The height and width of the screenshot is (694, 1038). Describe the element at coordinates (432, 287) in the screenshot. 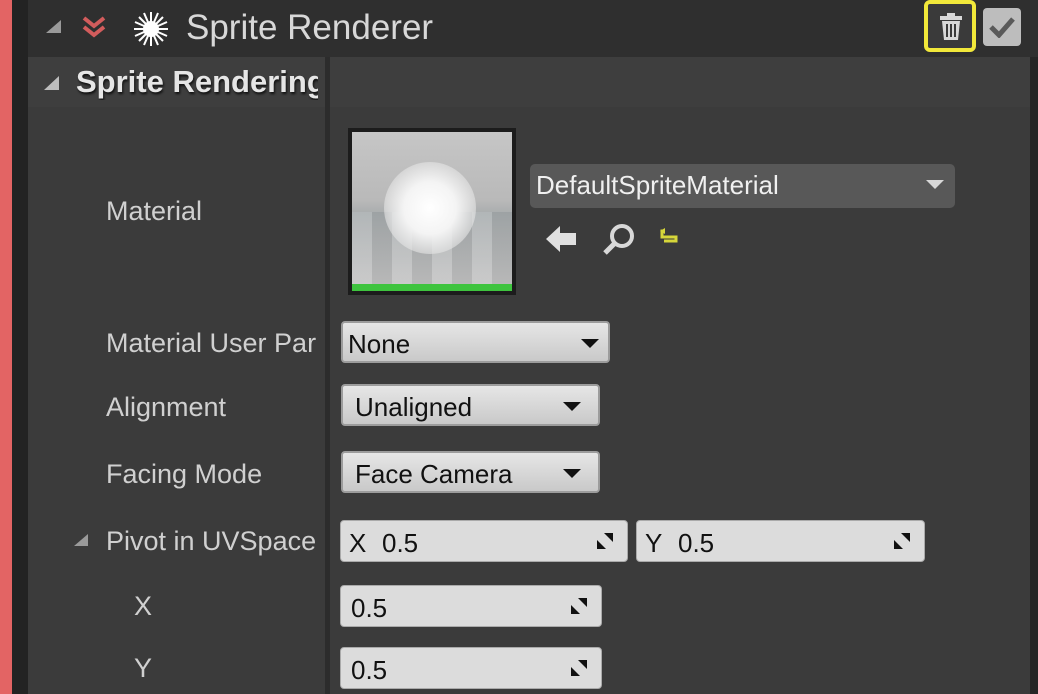

I see `asset-type-bar` at that location.